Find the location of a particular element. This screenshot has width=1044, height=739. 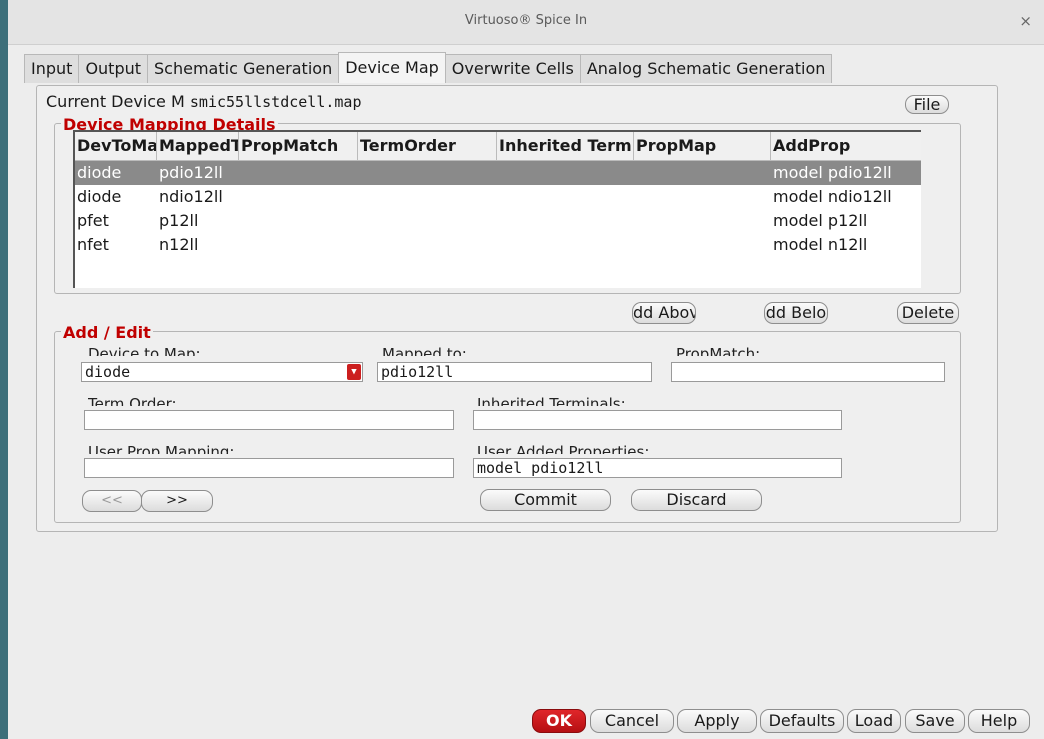

tab-input: Input is located at coordinates (52, 68).